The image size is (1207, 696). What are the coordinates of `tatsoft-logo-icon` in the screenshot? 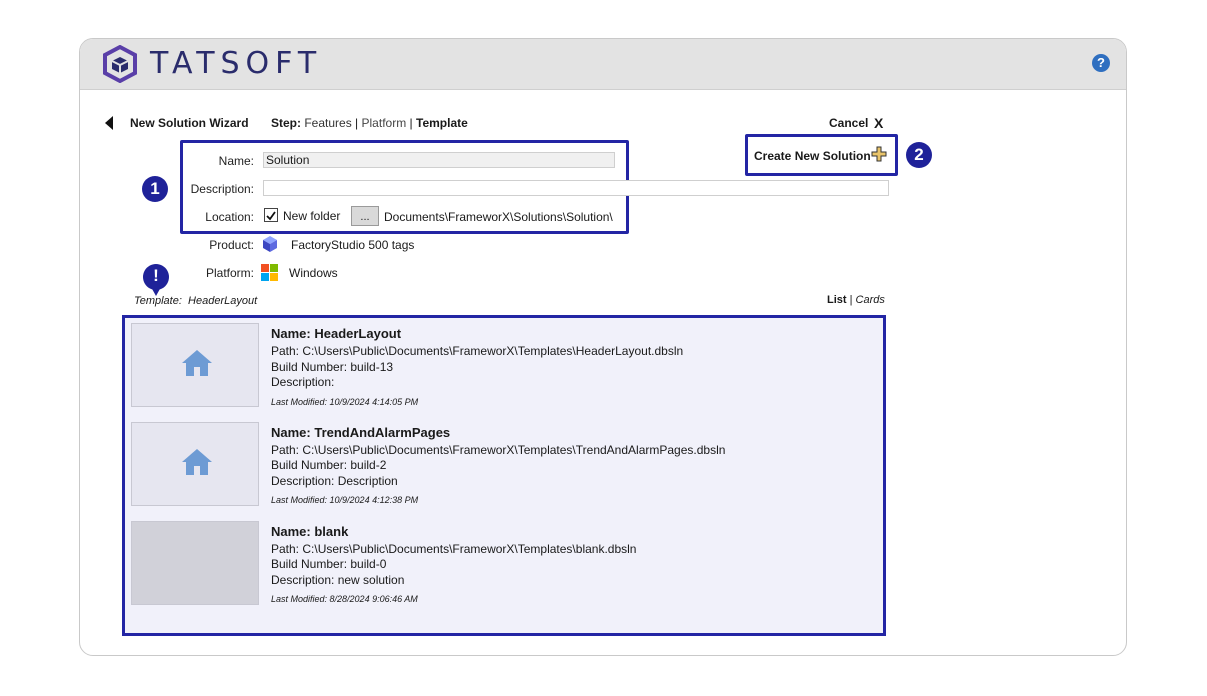 It's located at (120, 64).